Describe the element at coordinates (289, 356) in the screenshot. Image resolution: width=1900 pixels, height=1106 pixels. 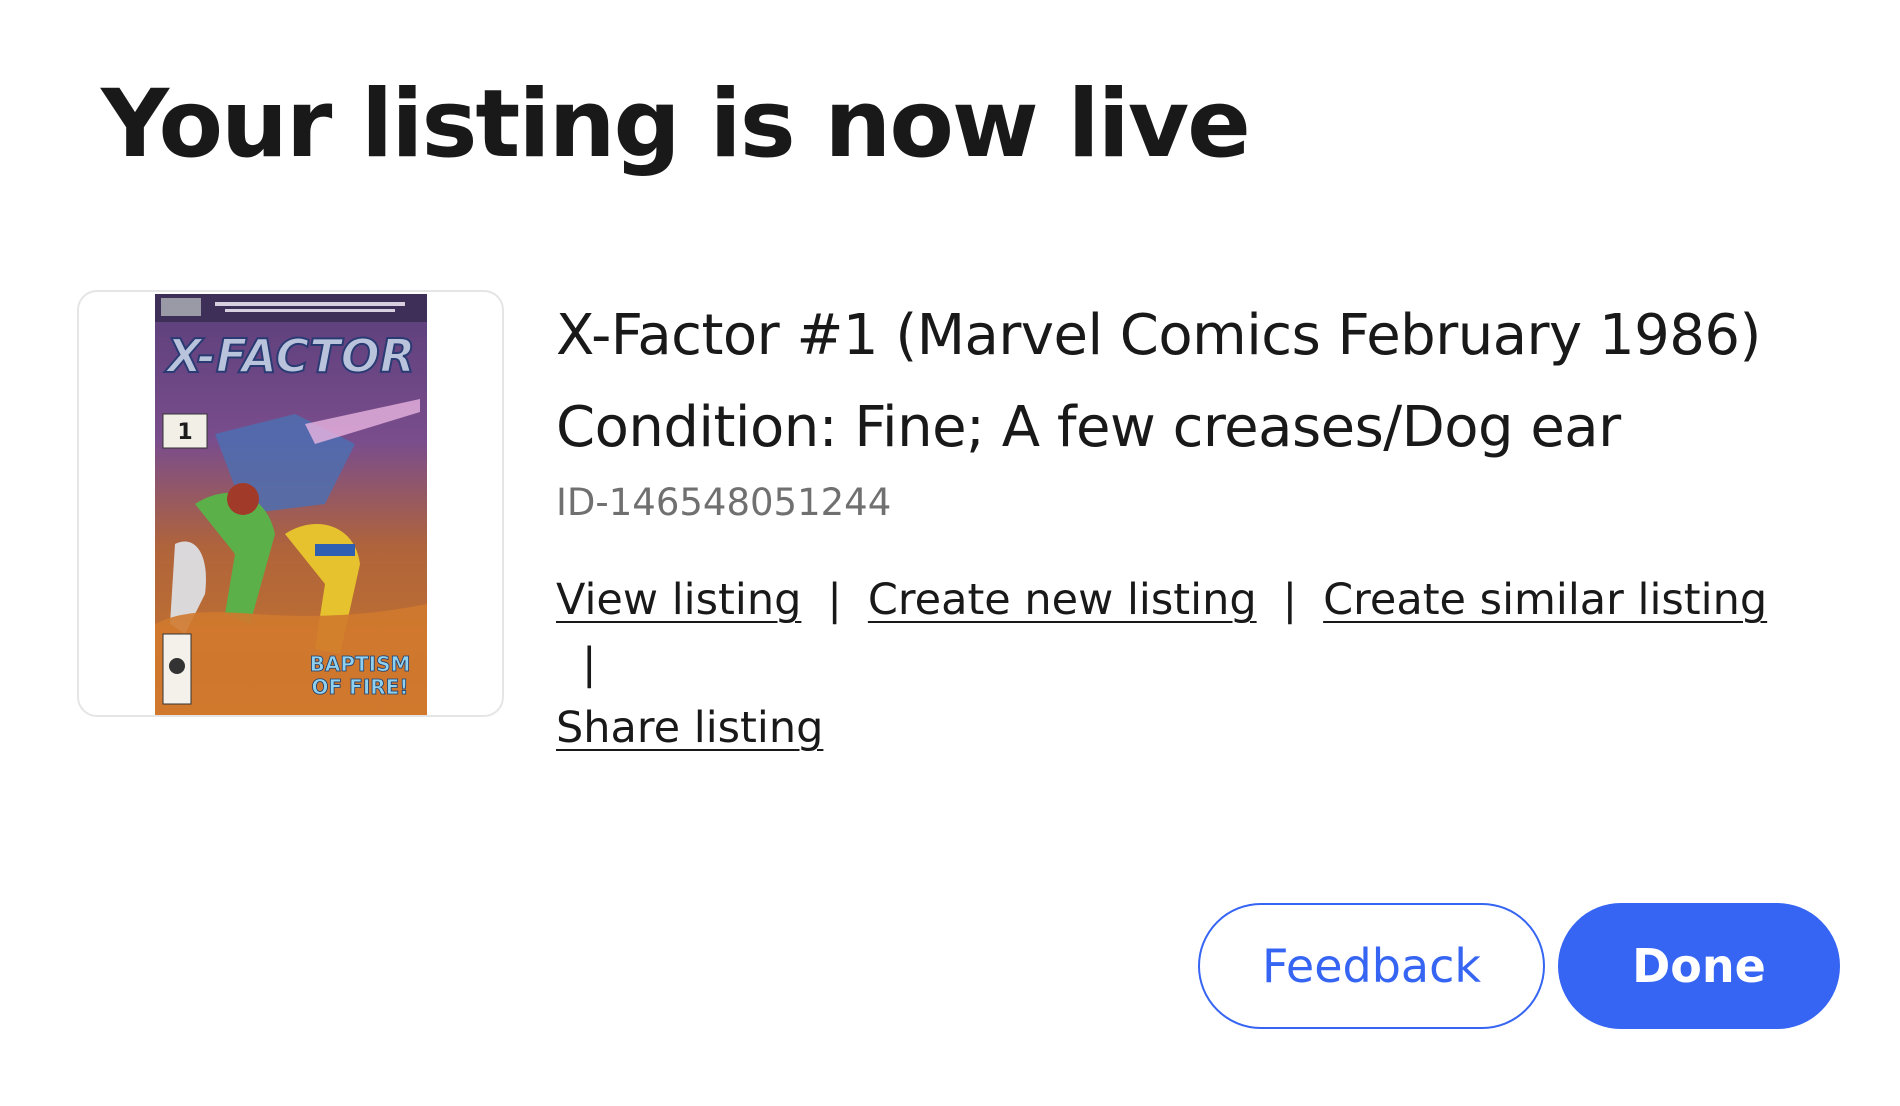
I see `svg-text: X-FACTOR` at that location.